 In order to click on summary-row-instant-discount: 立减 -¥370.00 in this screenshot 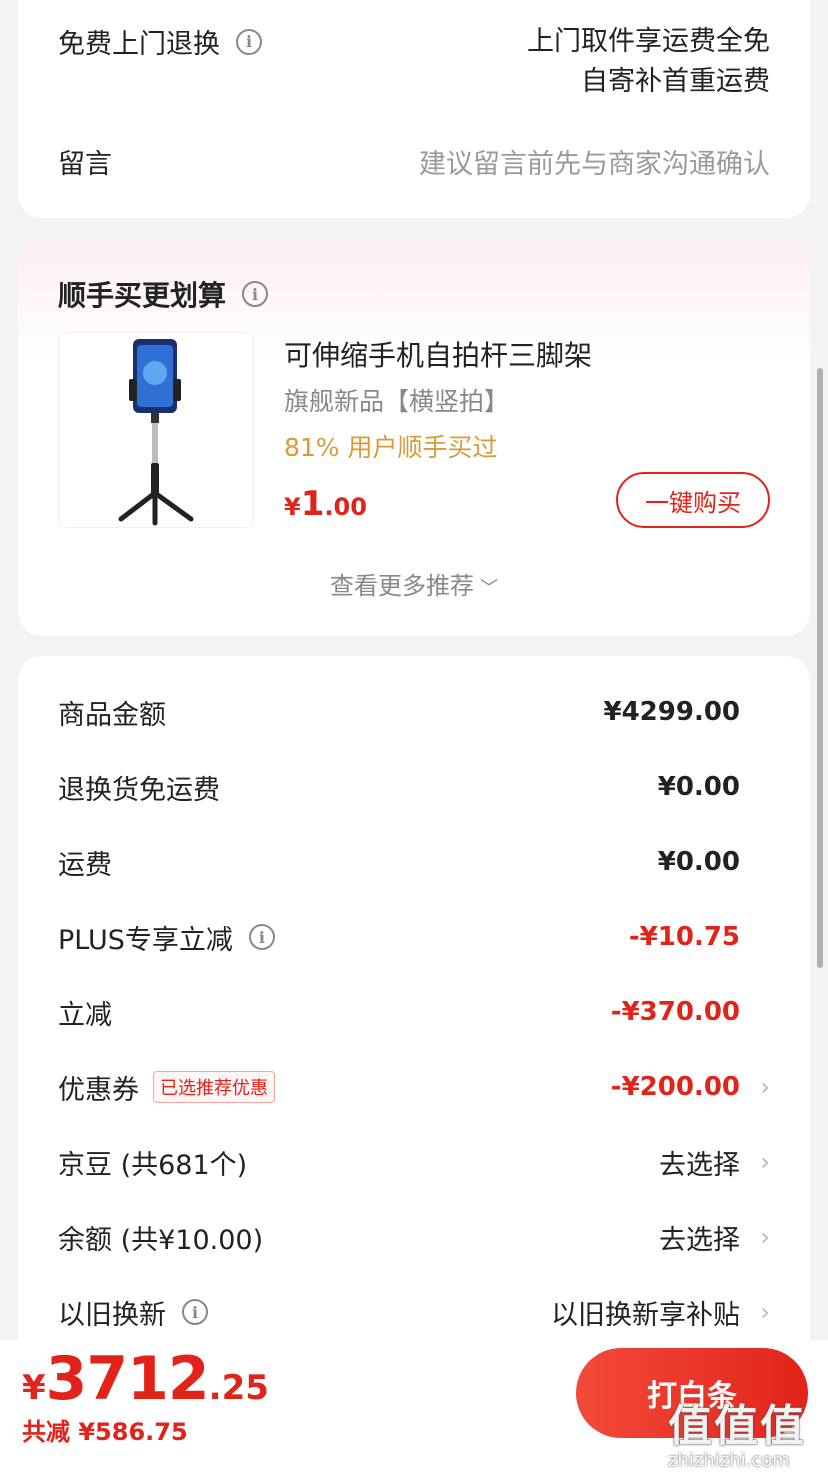, I will do `click(399, 1014)`.